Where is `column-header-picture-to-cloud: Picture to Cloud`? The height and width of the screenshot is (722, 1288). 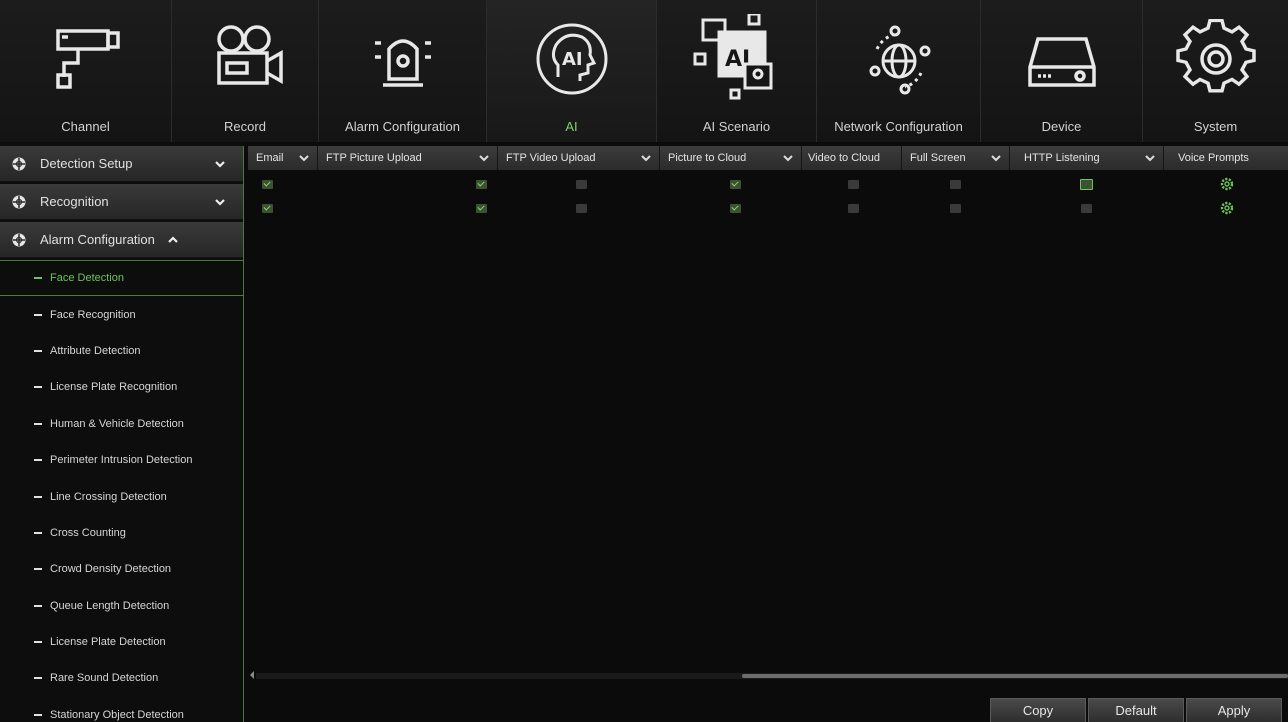
column-header-picture-to-cloud: Picture to Cloud is located at coordinates (731, 158).